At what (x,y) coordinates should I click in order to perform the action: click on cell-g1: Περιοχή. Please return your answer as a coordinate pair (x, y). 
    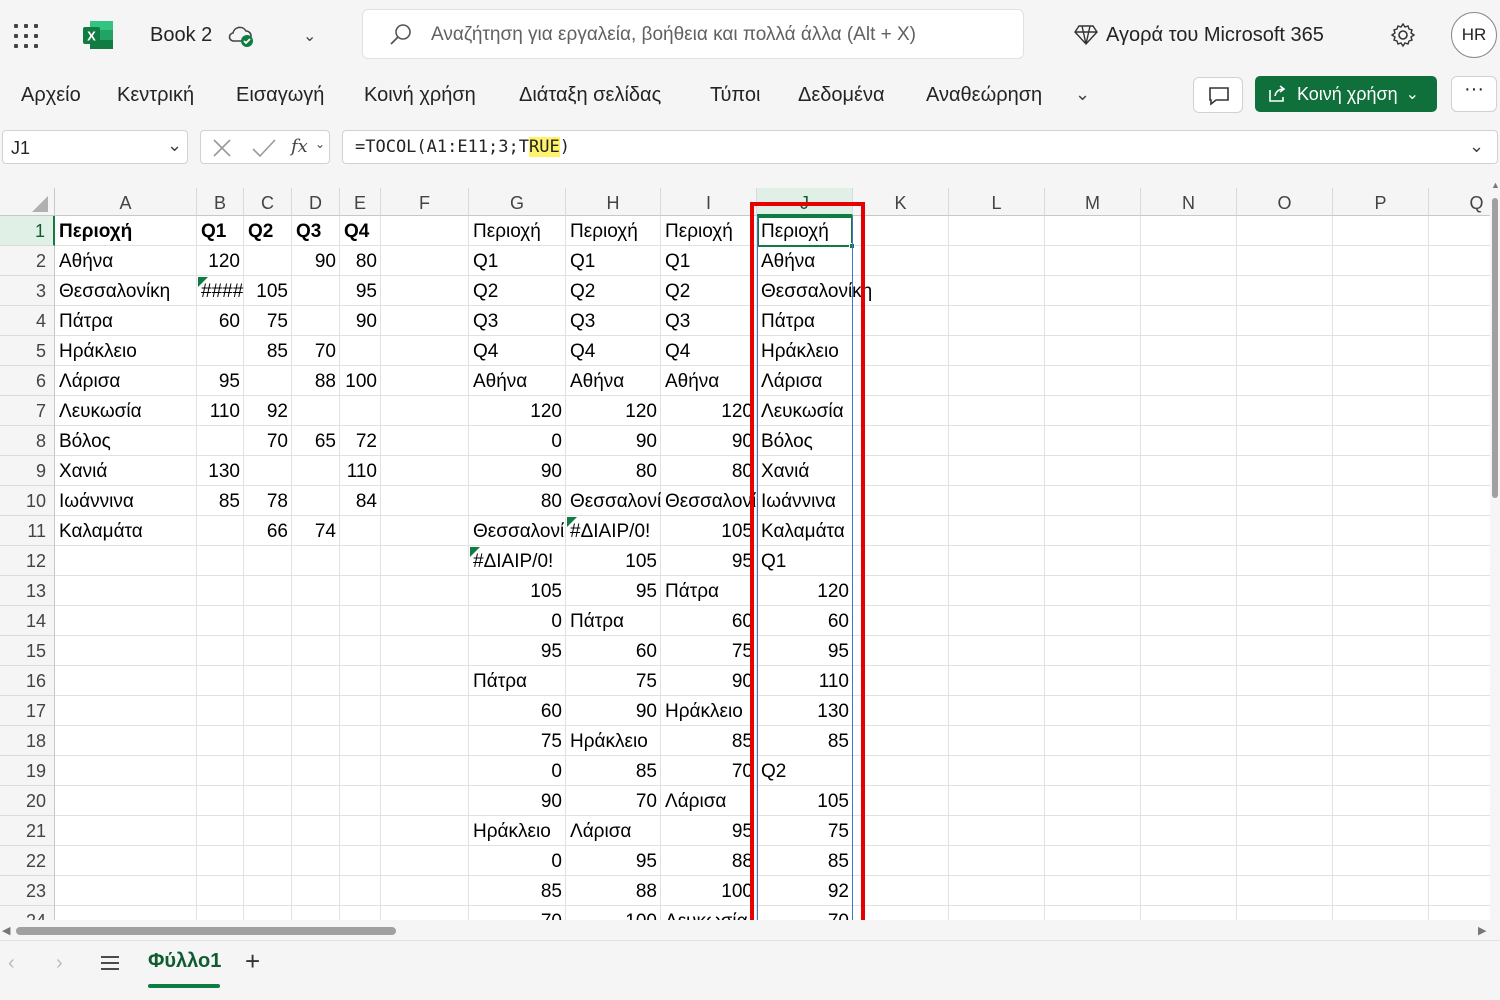
    Looking at the image, I should click on (517, 231).